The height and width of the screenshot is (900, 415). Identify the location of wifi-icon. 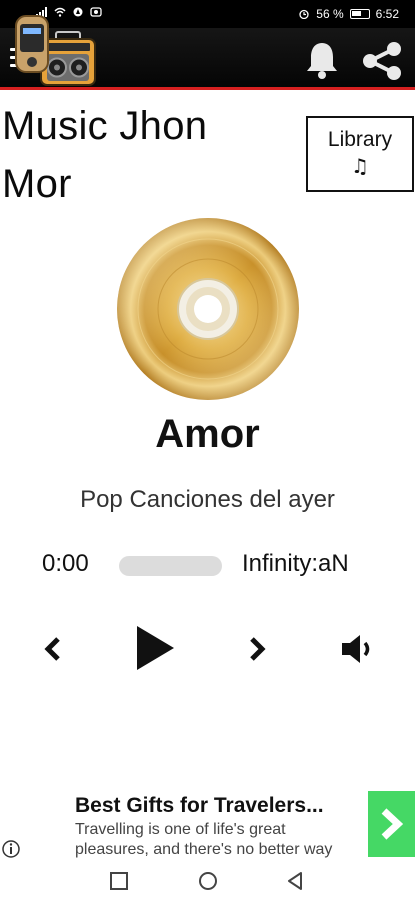
(60, 12).